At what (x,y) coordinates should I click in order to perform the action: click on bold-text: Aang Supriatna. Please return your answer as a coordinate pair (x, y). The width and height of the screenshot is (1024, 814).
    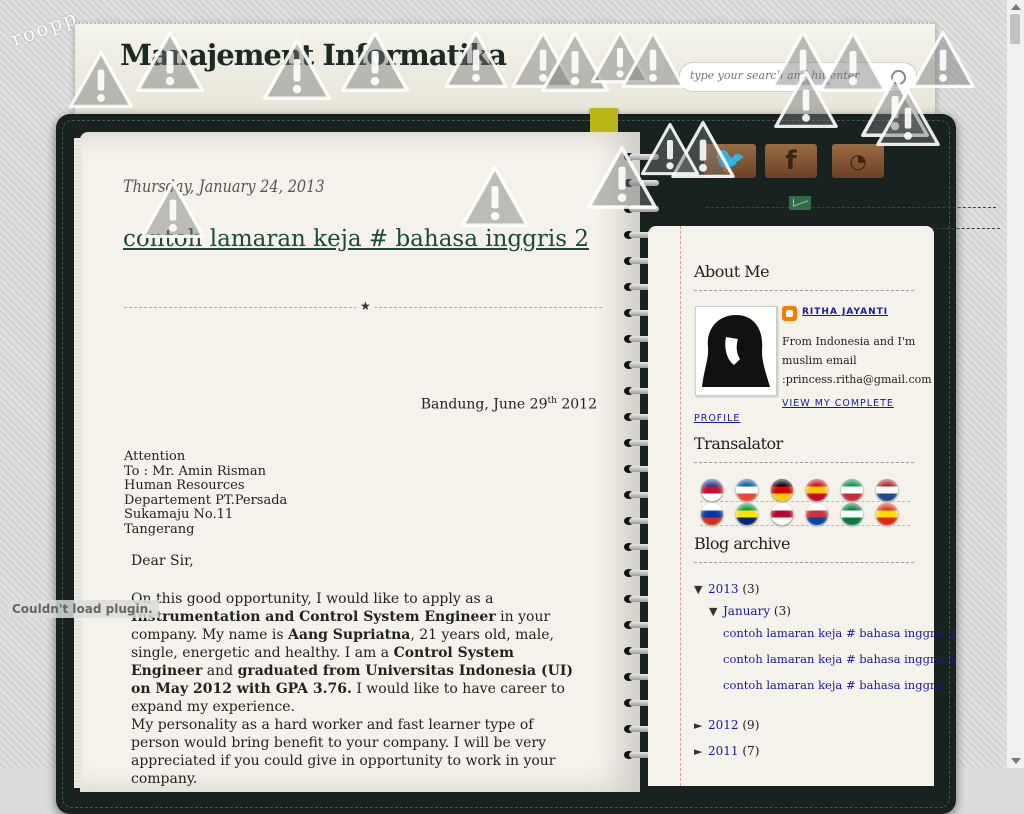
    Looking at the image, I should click on (349, 635).